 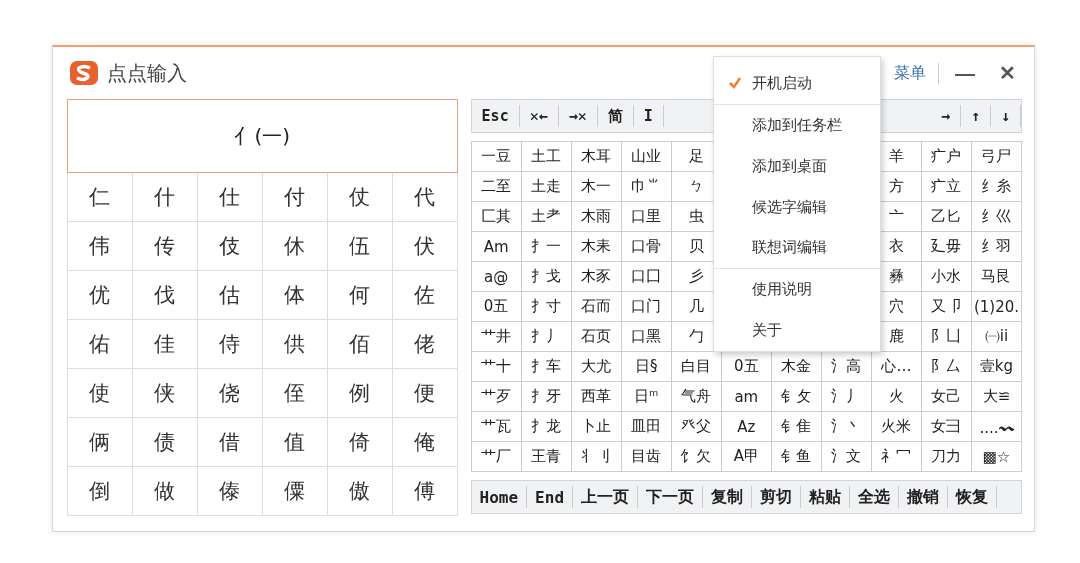 I want to click on component-cell: 氵高, so click(x=846, y=366).